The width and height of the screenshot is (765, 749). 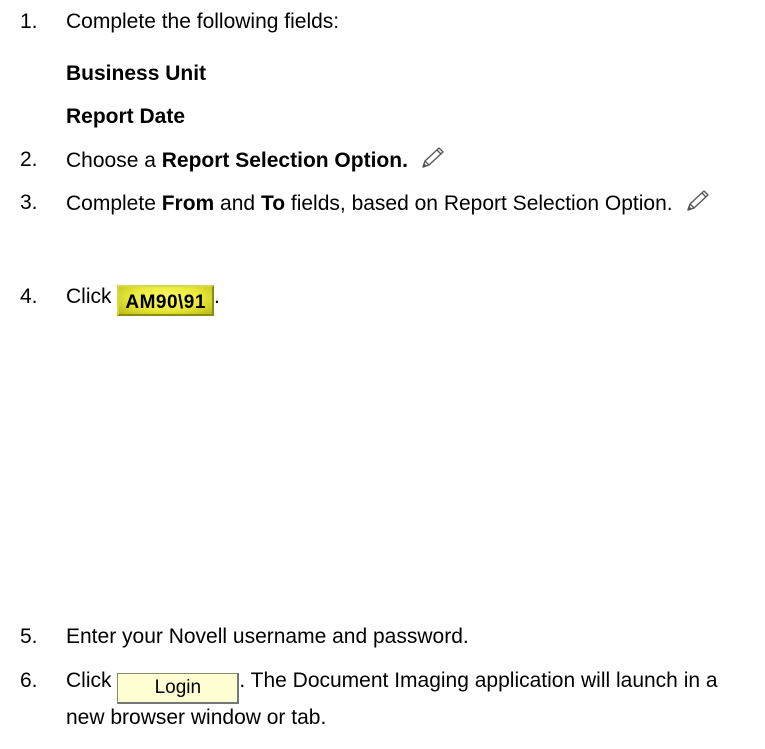 I want to click on step-number: 5., so click(x=29, y=636).